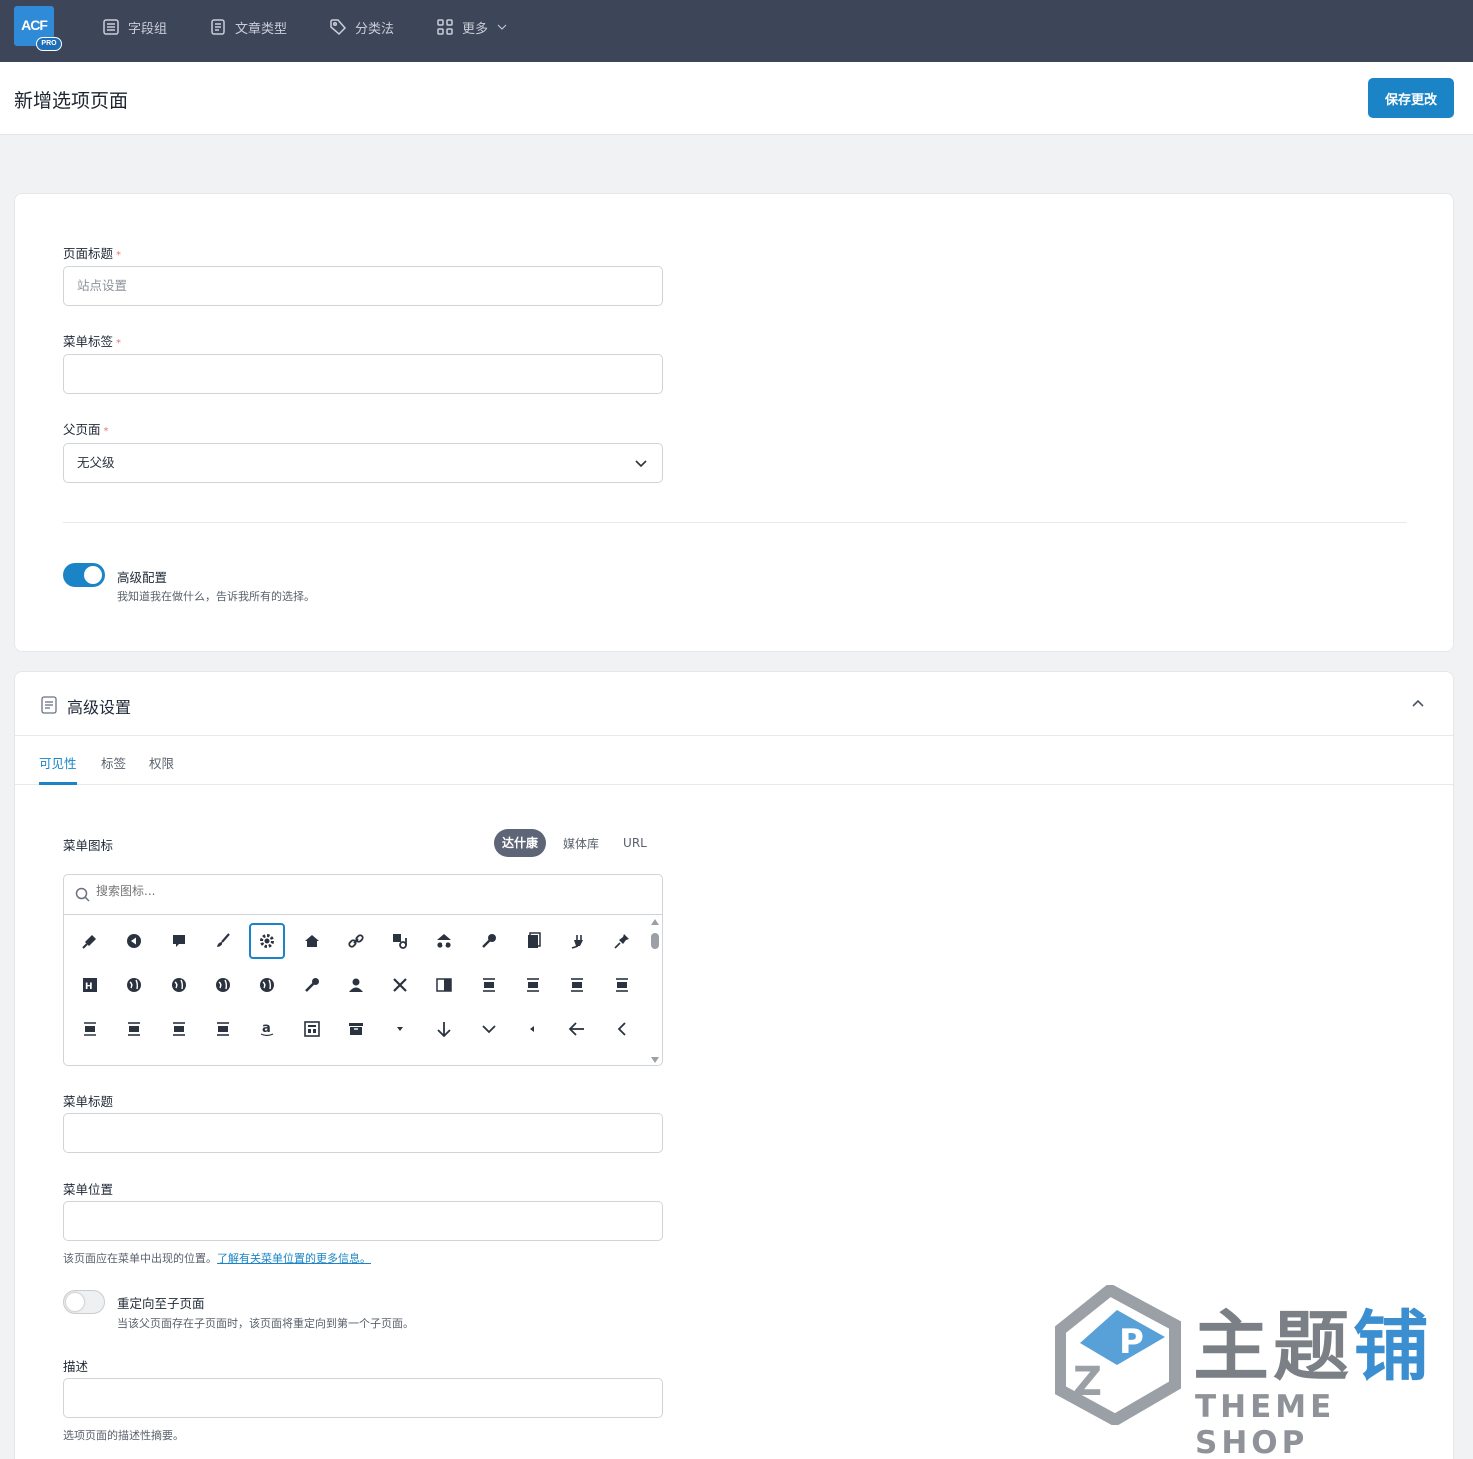 Image resolution: width=1473 pixels, height=1459 pixels. What do you see at coordinates (363, 463) in the screenshot?
I see `parent-page-select: 无父级` at bounding box center [363, 463].